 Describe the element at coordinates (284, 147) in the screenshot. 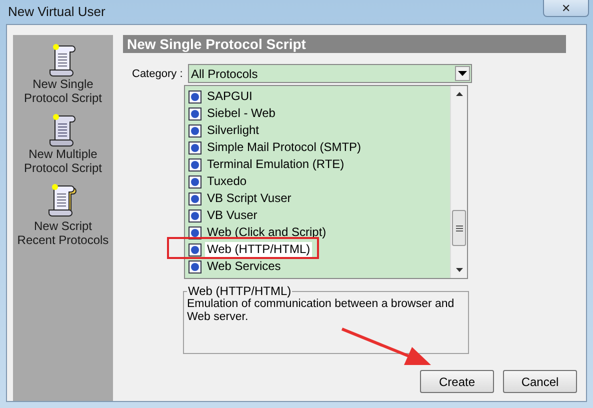

I see `protocol-item: Simple Mail Protocol (SMTP)` at that location.